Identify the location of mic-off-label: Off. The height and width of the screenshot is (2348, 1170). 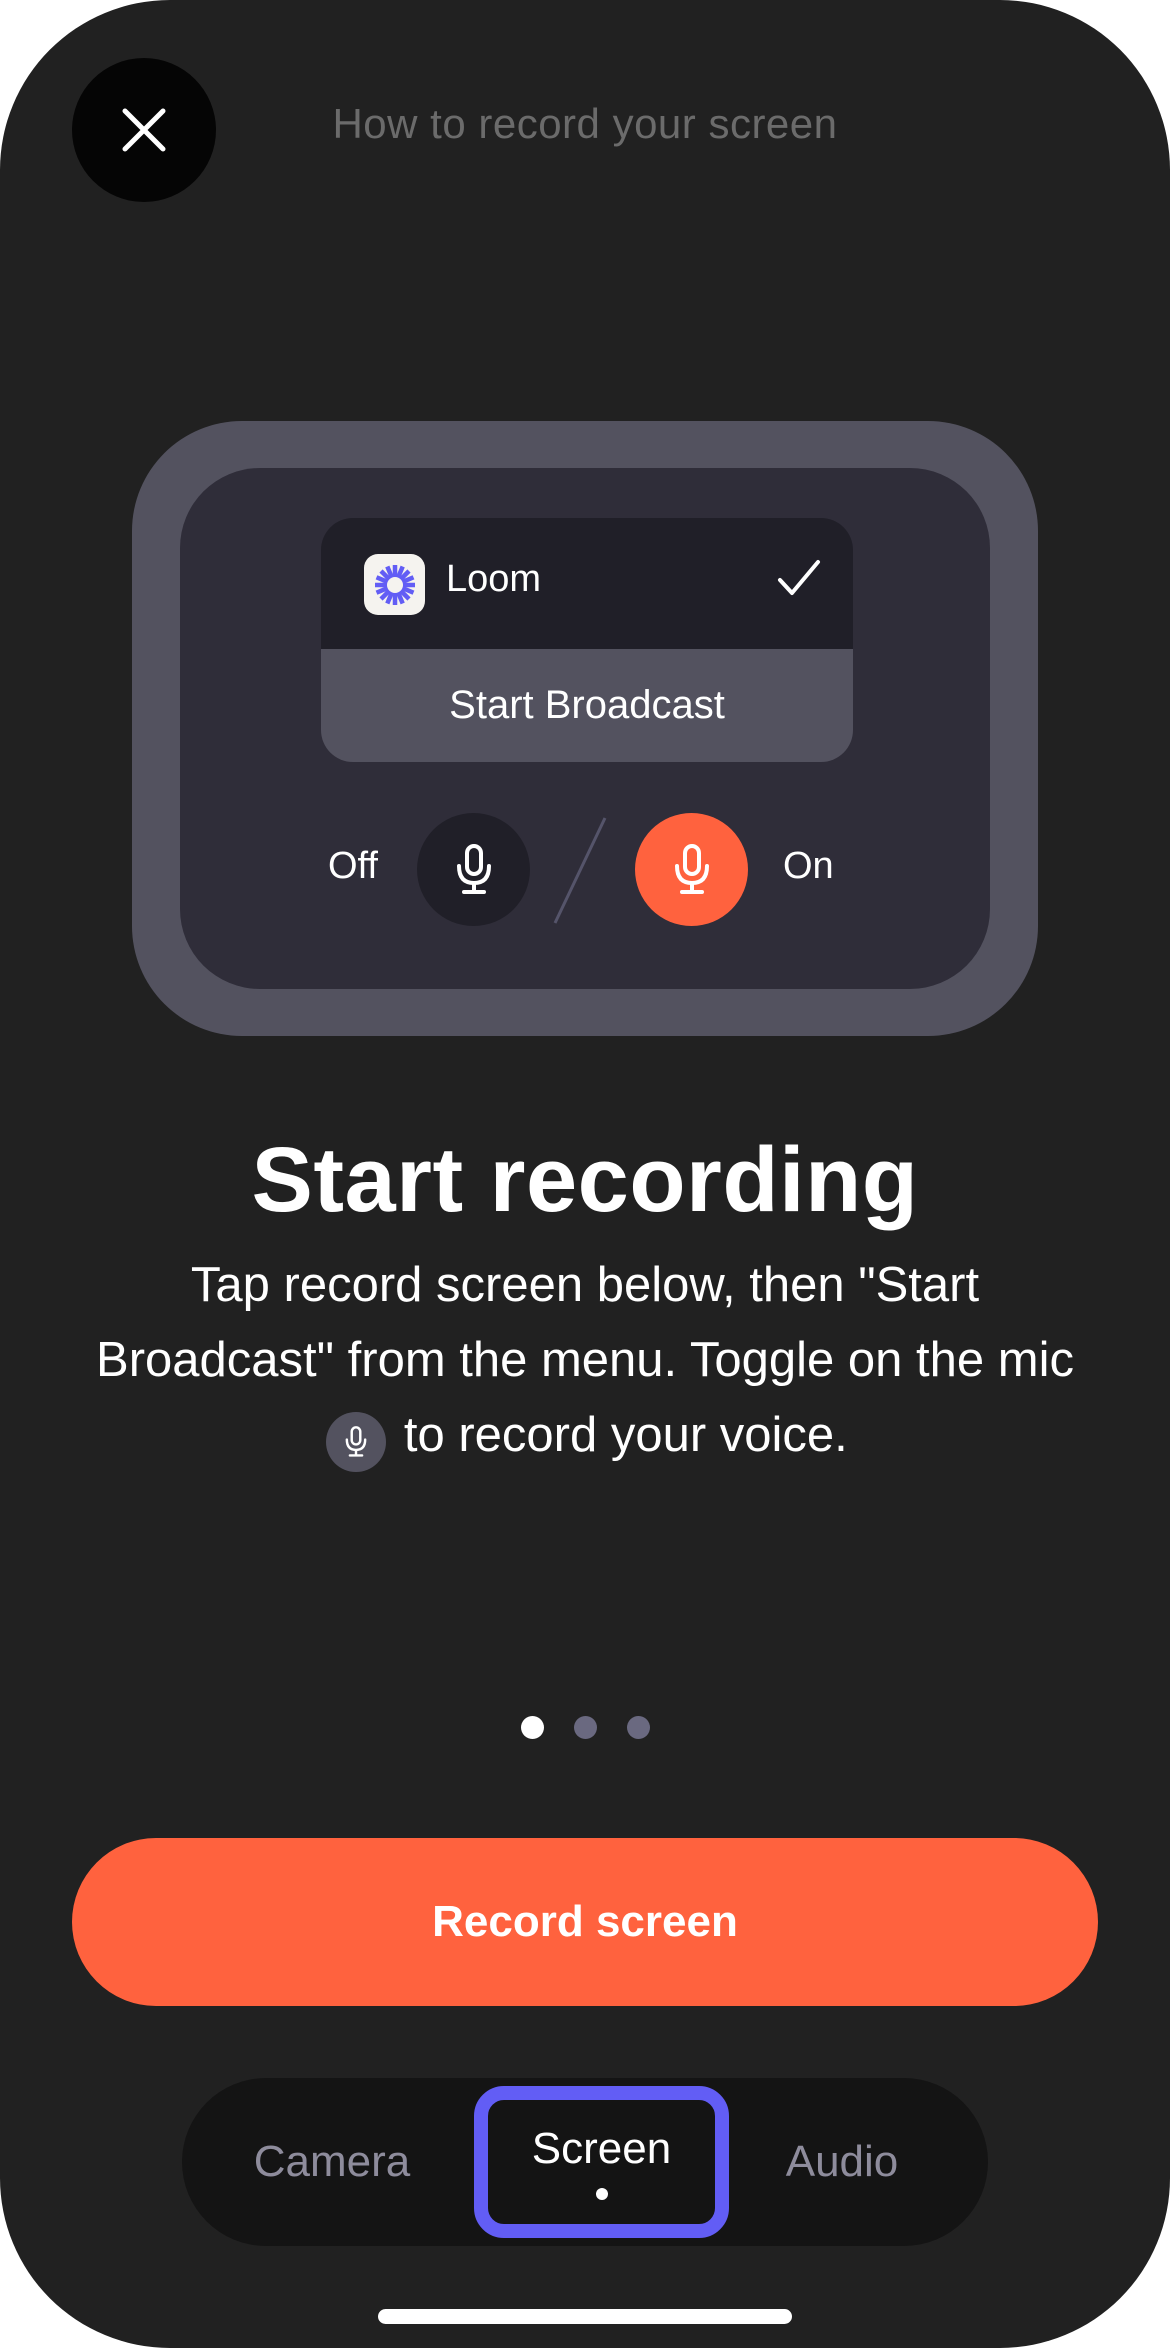
(353, 866).